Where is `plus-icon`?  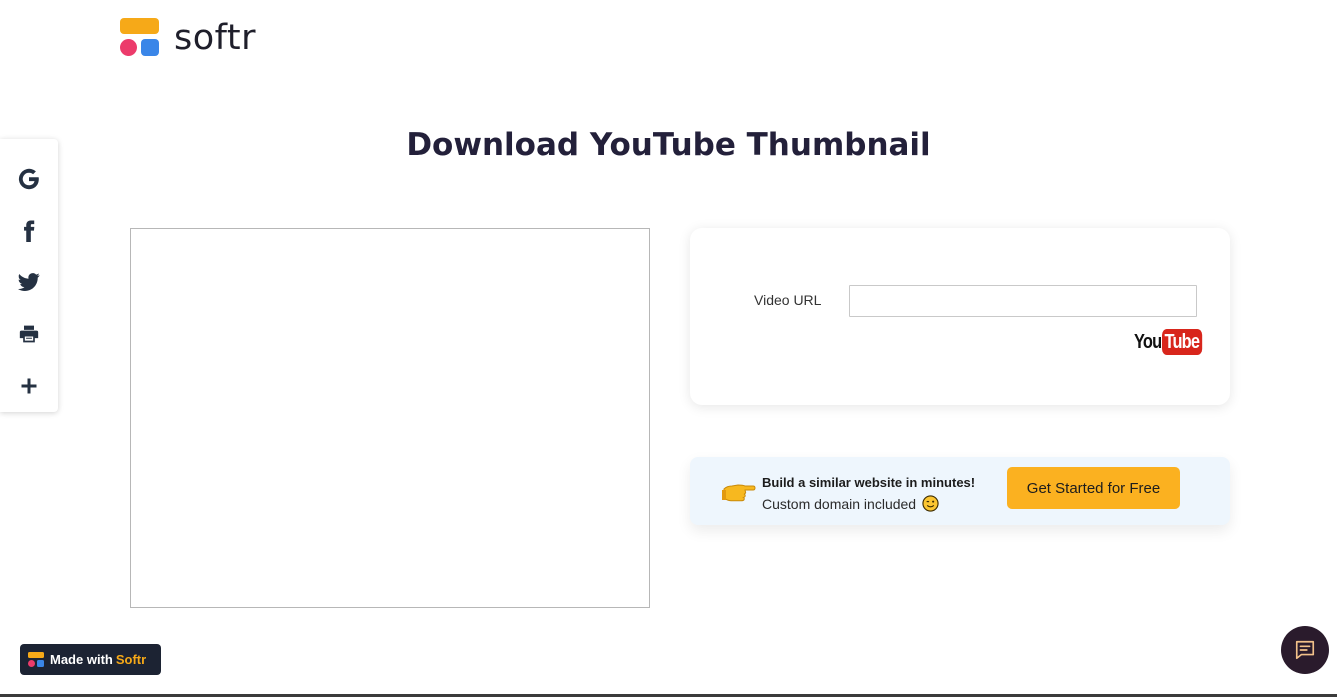
plus-icon is located at coordinates (29, 386).